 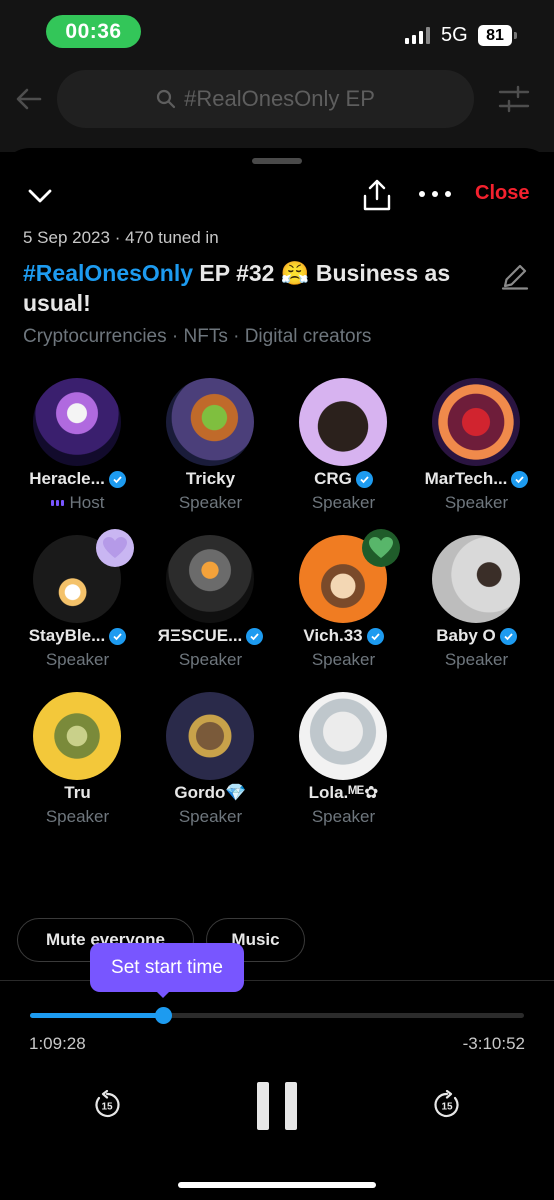 What do you see at coordinates (163, 994) in the screenshot?
I see `tooltip-tail` at bounding box center [163, 994].